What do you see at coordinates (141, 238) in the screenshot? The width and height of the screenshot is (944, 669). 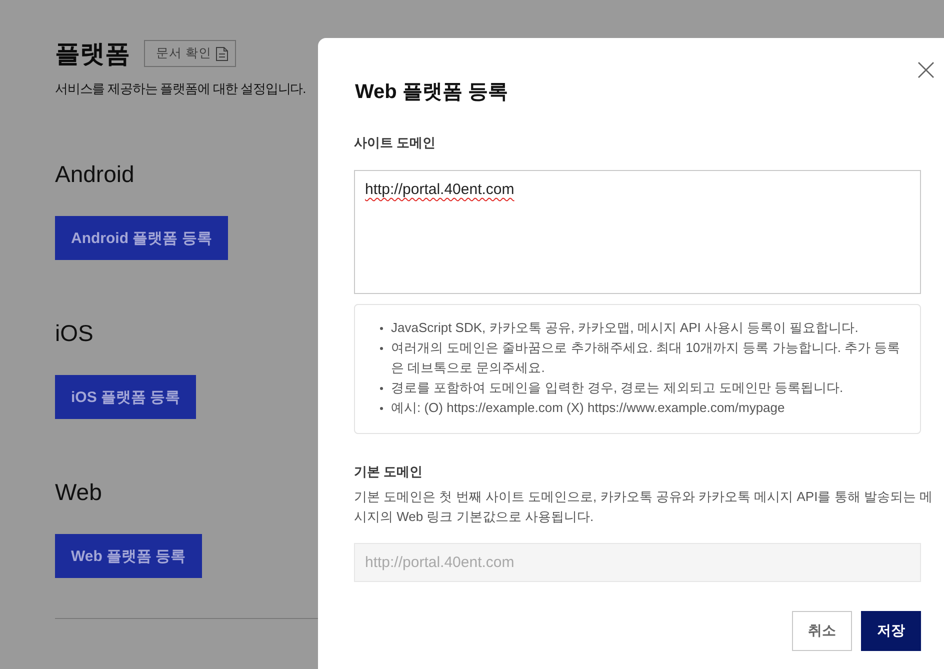 I see `register-platform-button: Android 플랫폼 등록` at bounding box center [141, 238].